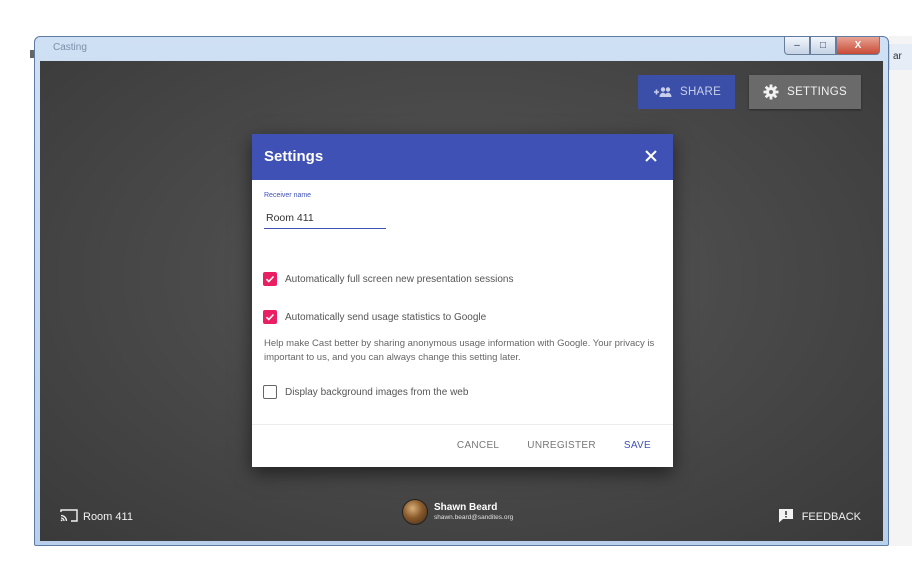 This screenshot has width=912, height=574. I want to click on minimize-button: –, so click(797, 46).